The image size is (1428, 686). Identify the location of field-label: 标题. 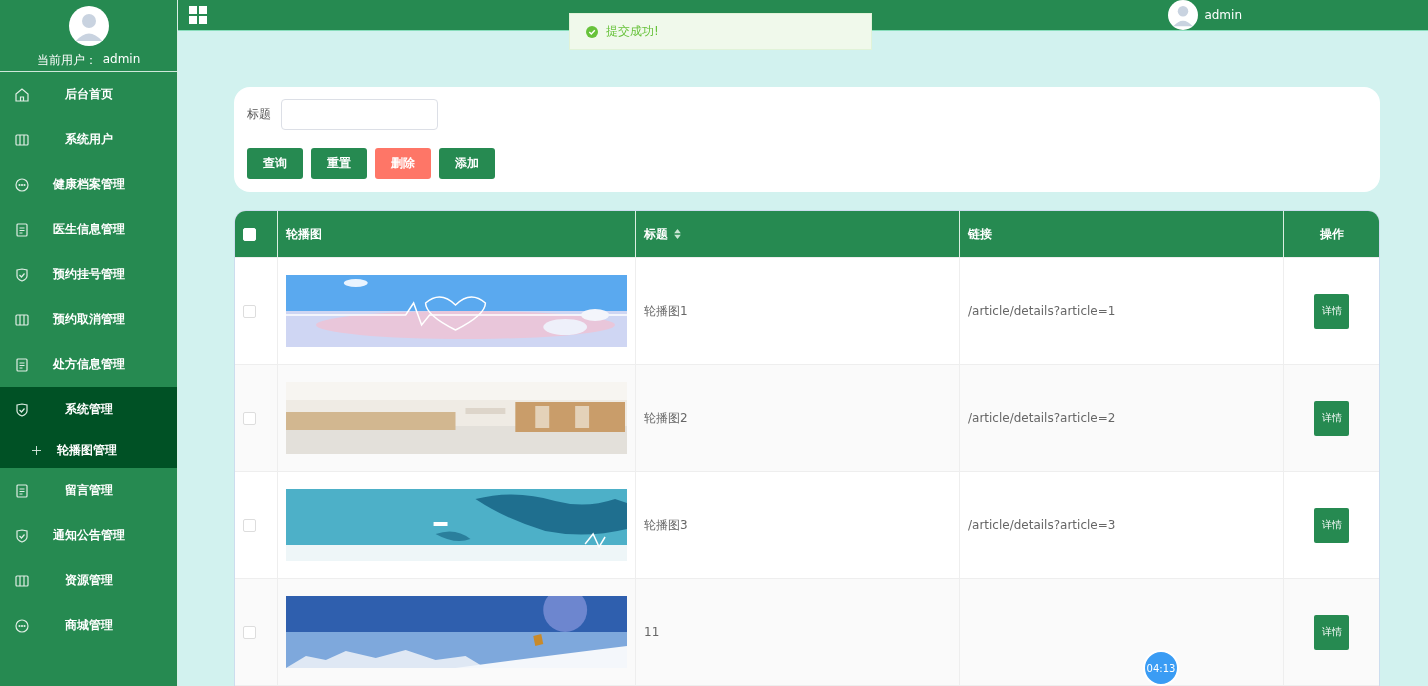
(259, 114).